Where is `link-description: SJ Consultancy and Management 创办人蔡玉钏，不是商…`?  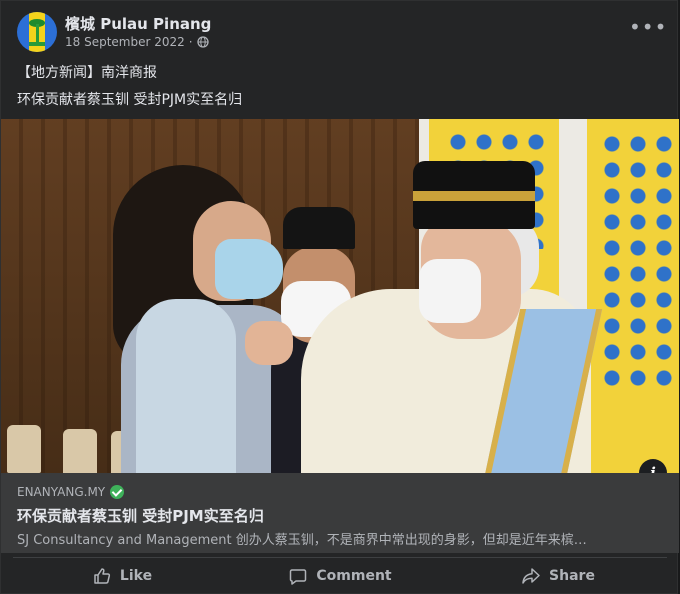
link-description: SJ Consultancy and Management 创办人蔡玉钏，不是商… is located at coordinates (302, 540).